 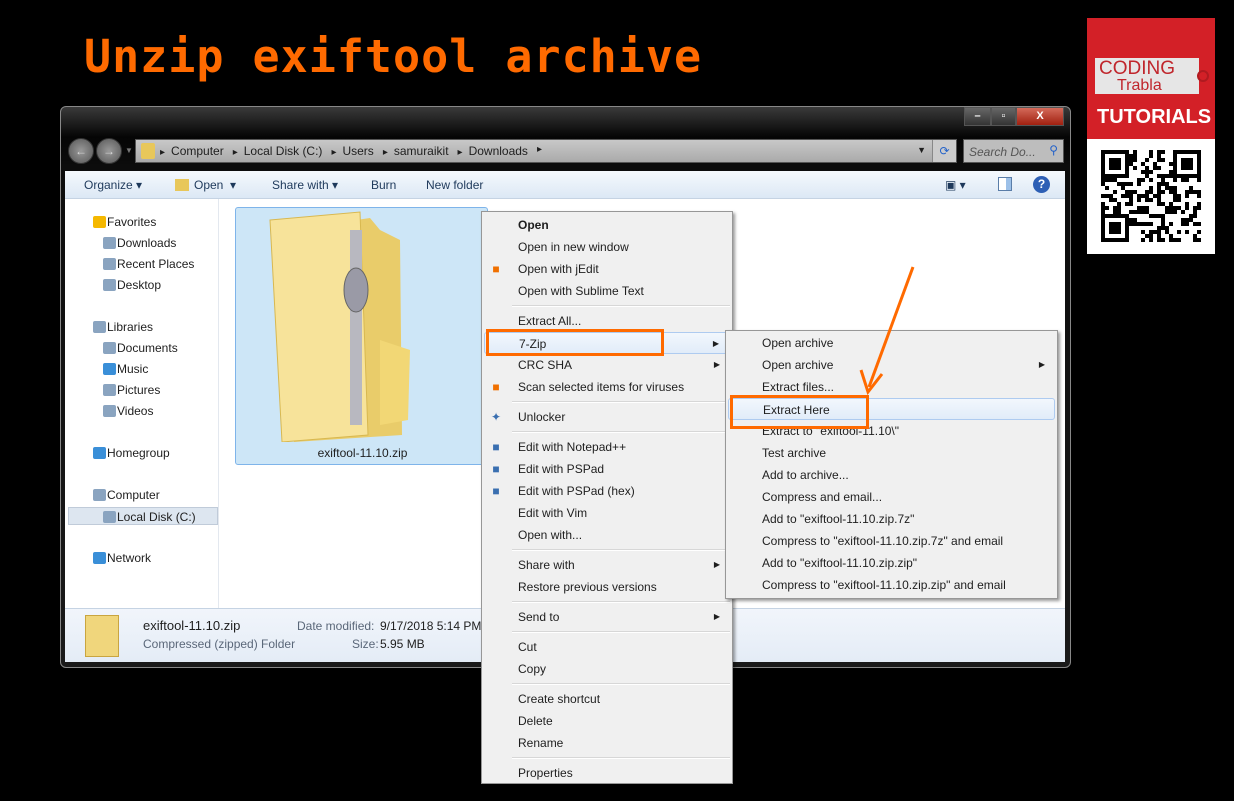 What do you see at coordinates (496, 469) in the screenshot?
I see `pspad-icon: ■` at bounding box center [496, 469].